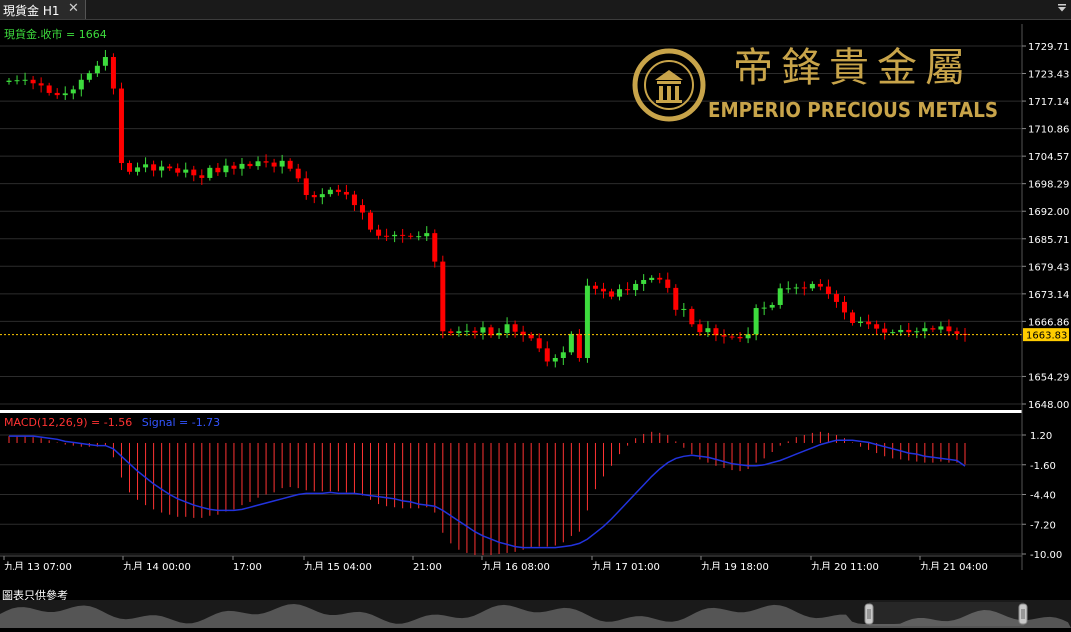 The width and height of the screenshot is (1071, 632). Describe the element at coordinates (511, 411) in the screenshot. I see `panel-separator` at that location.